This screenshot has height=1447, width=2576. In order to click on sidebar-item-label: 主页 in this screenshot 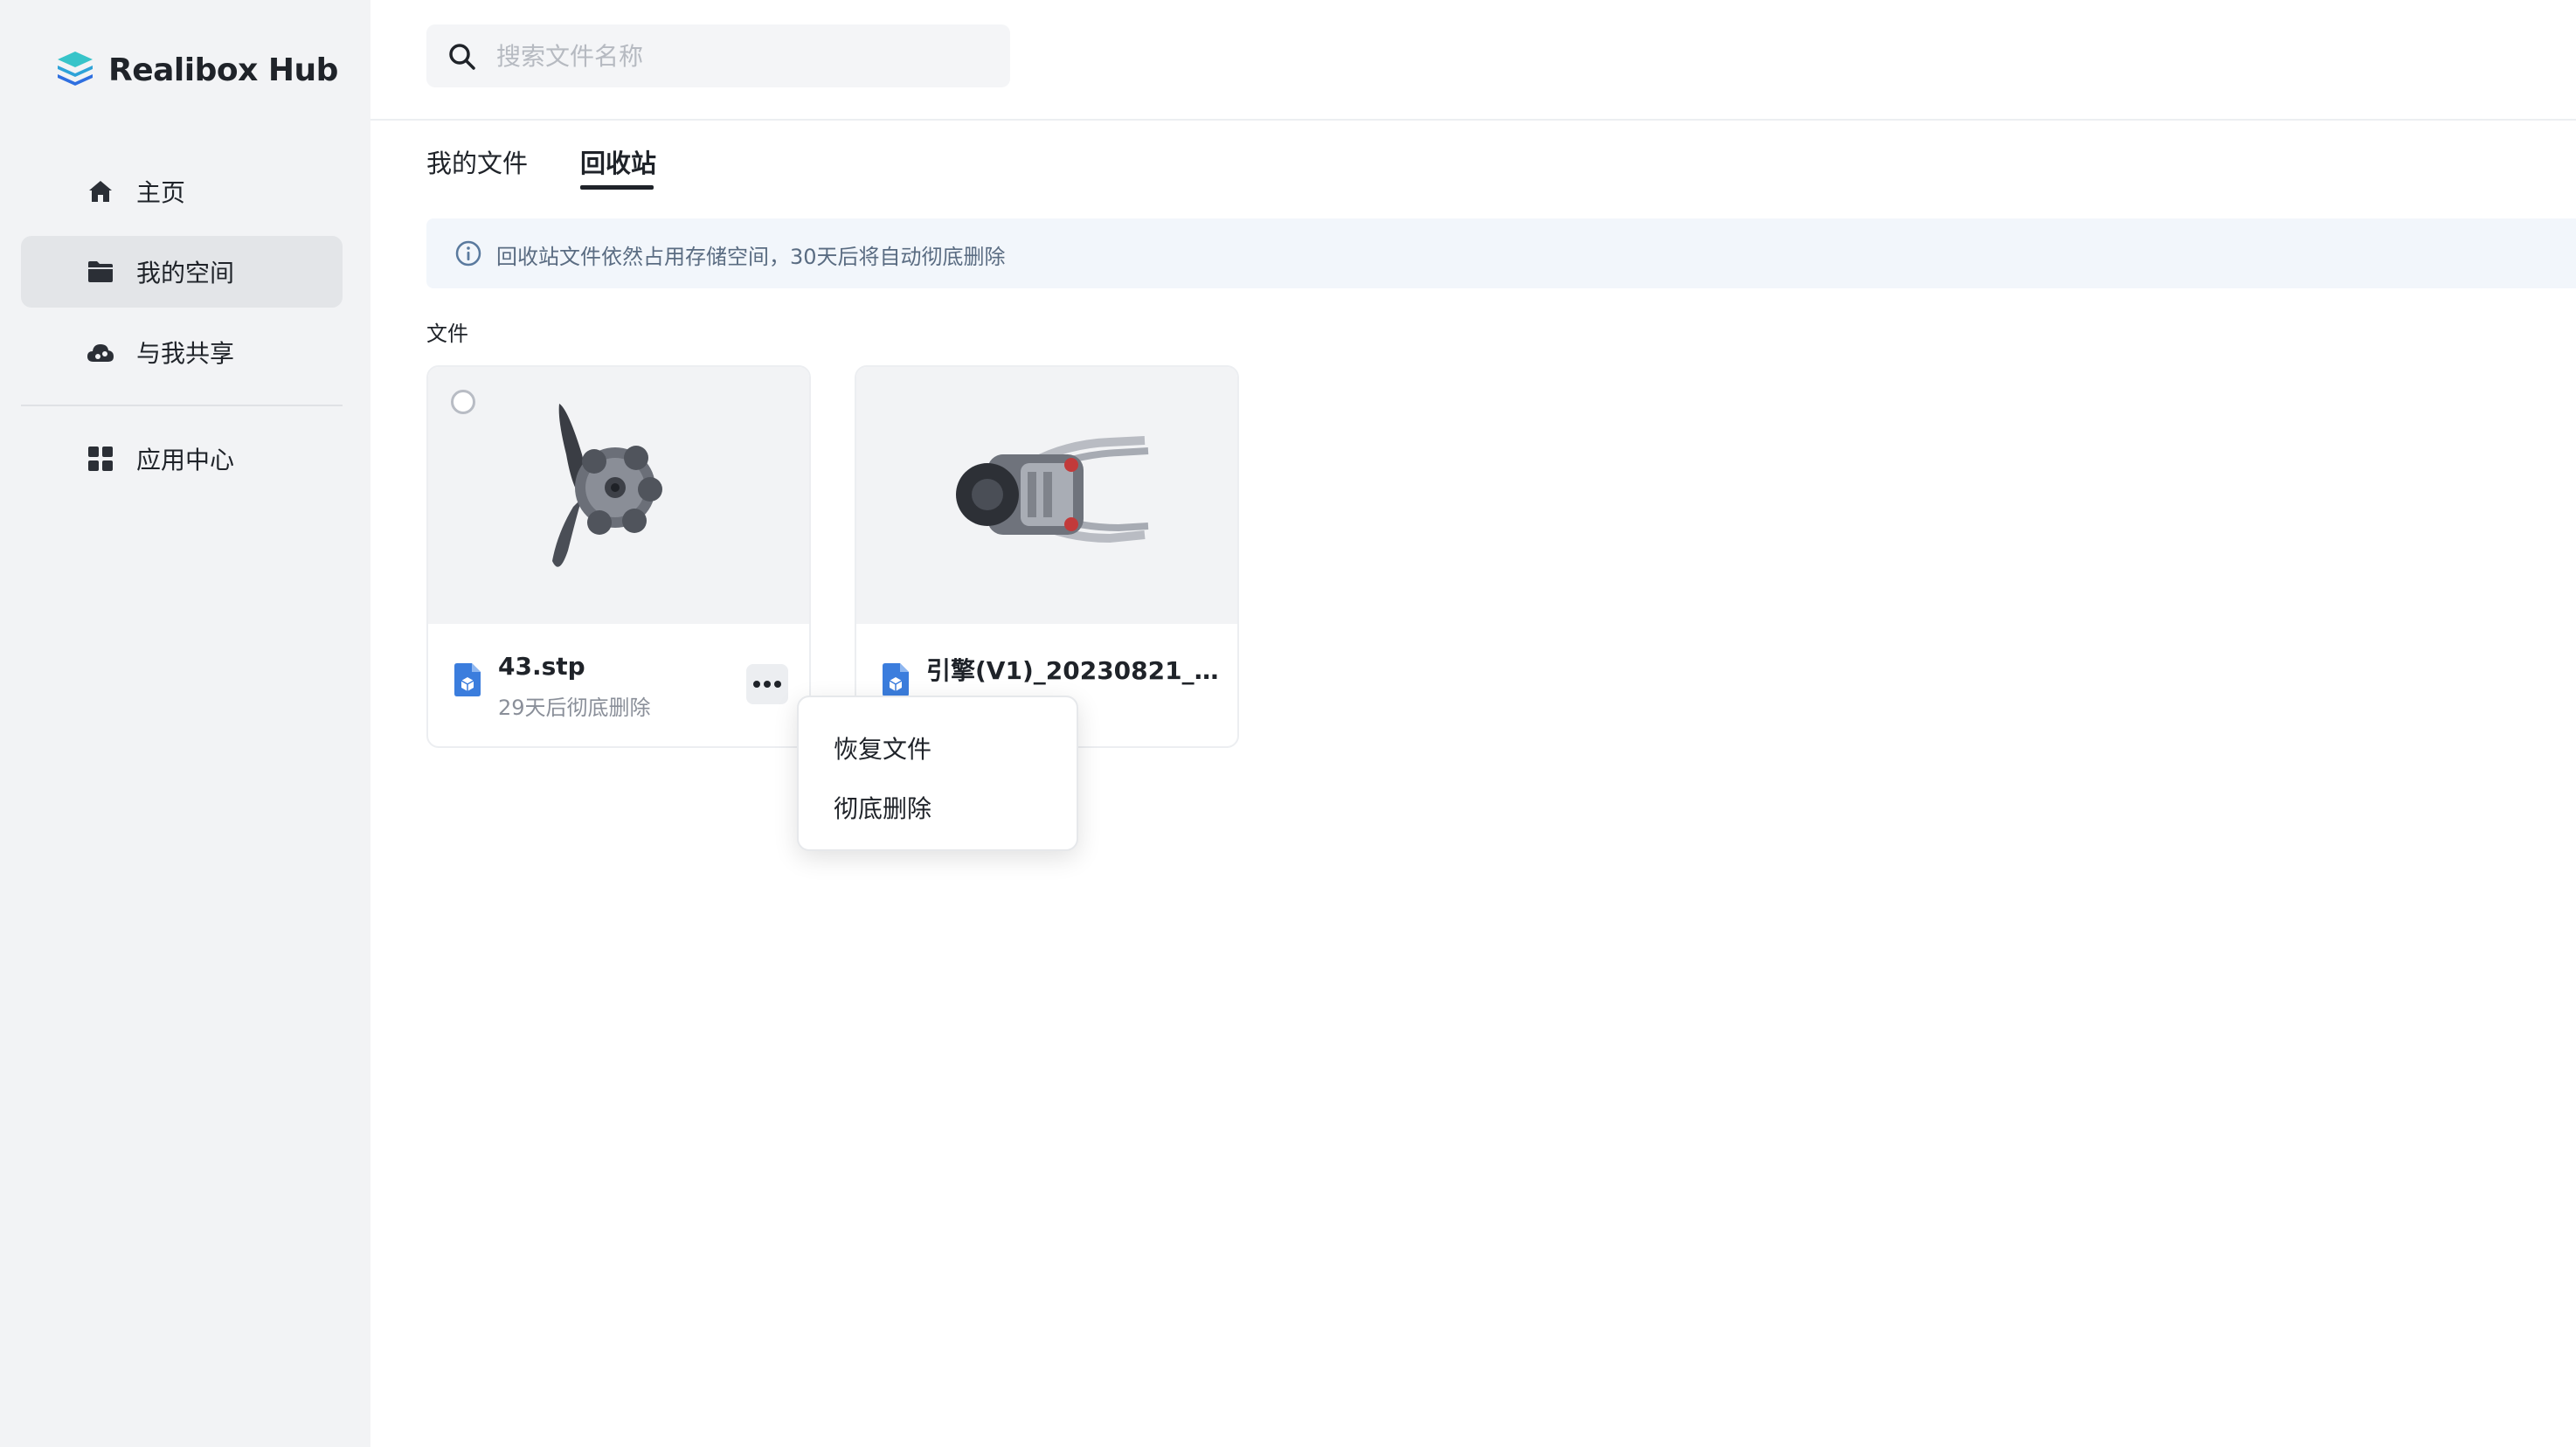, I will do `click(161, 192)`.